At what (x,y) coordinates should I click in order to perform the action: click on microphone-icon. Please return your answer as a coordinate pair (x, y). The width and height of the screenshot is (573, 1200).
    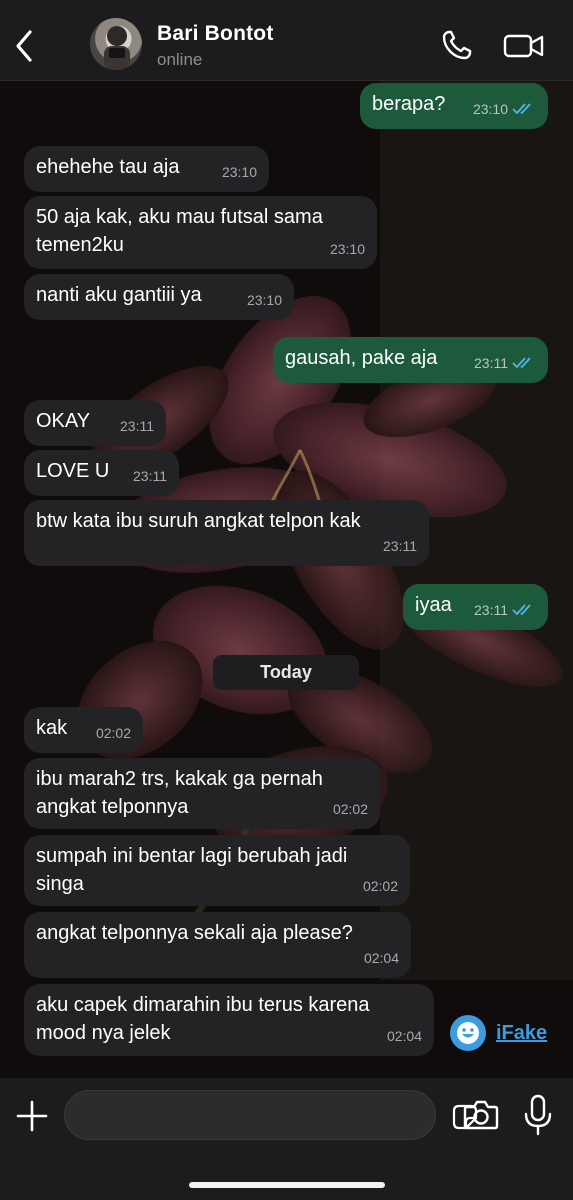
    Looking at the image, I should click on (538, 1115).